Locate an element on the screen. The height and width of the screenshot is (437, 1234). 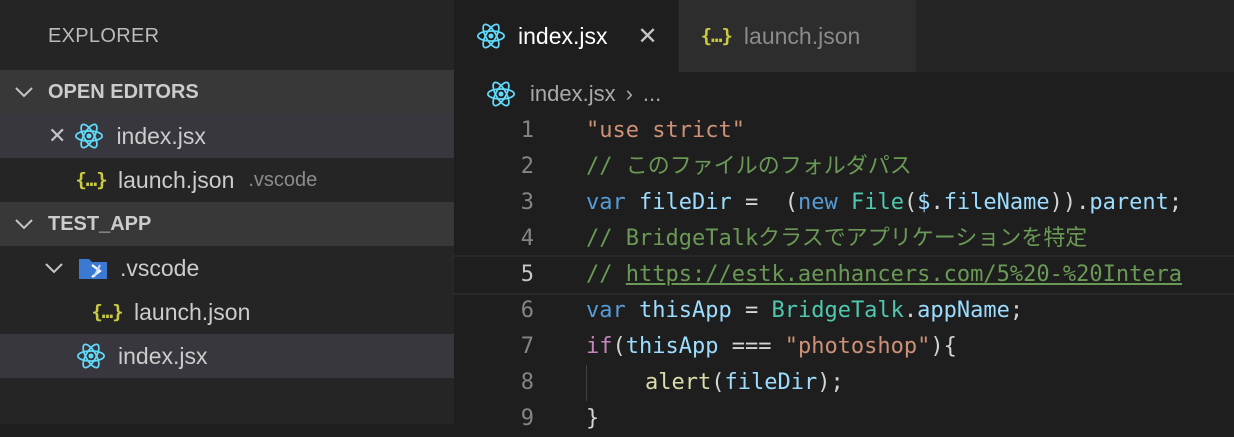
tab-label: index.jsx is located at coordinates (563, 35).